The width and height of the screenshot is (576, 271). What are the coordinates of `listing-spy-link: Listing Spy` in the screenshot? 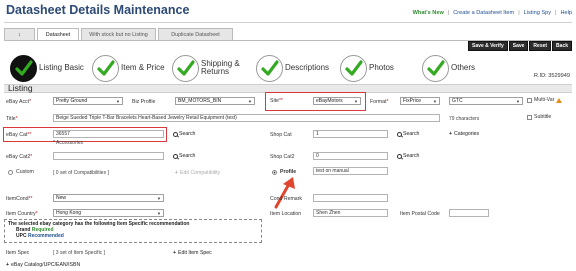 It's located at (537, 13).